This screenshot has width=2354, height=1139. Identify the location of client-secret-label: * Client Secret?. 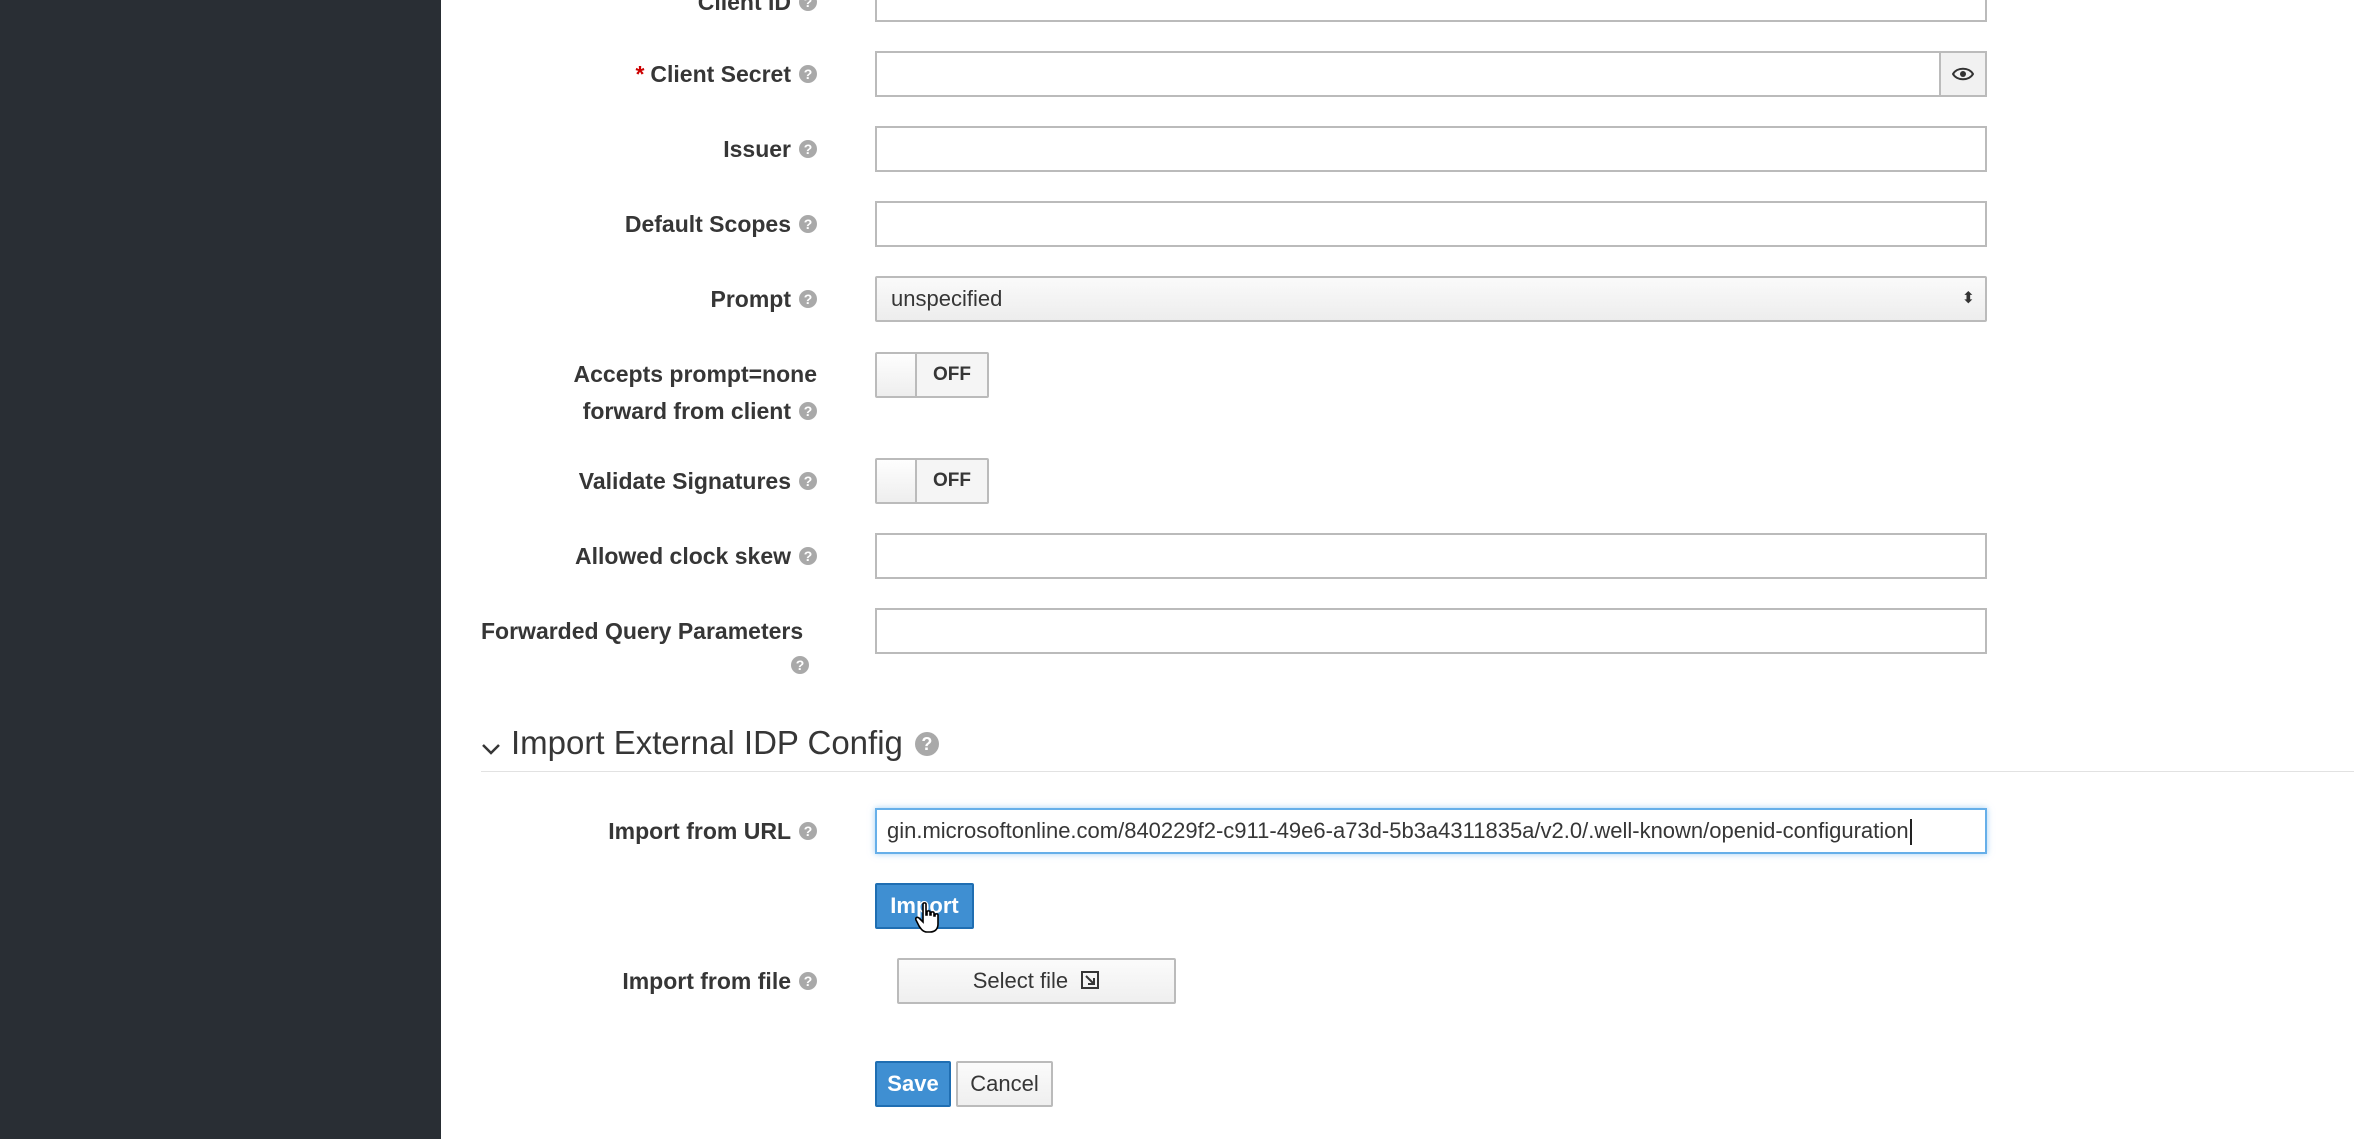
(629, 74).